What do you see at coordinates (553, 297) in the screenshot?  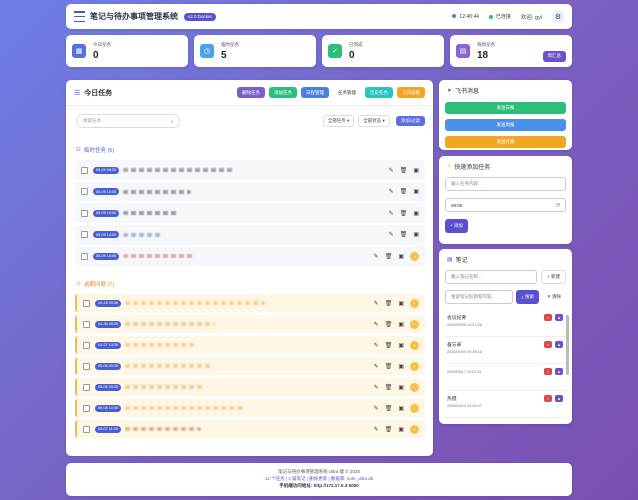 I see `note-clear-button: ✕ 清除` at bounding box center [553, 297].